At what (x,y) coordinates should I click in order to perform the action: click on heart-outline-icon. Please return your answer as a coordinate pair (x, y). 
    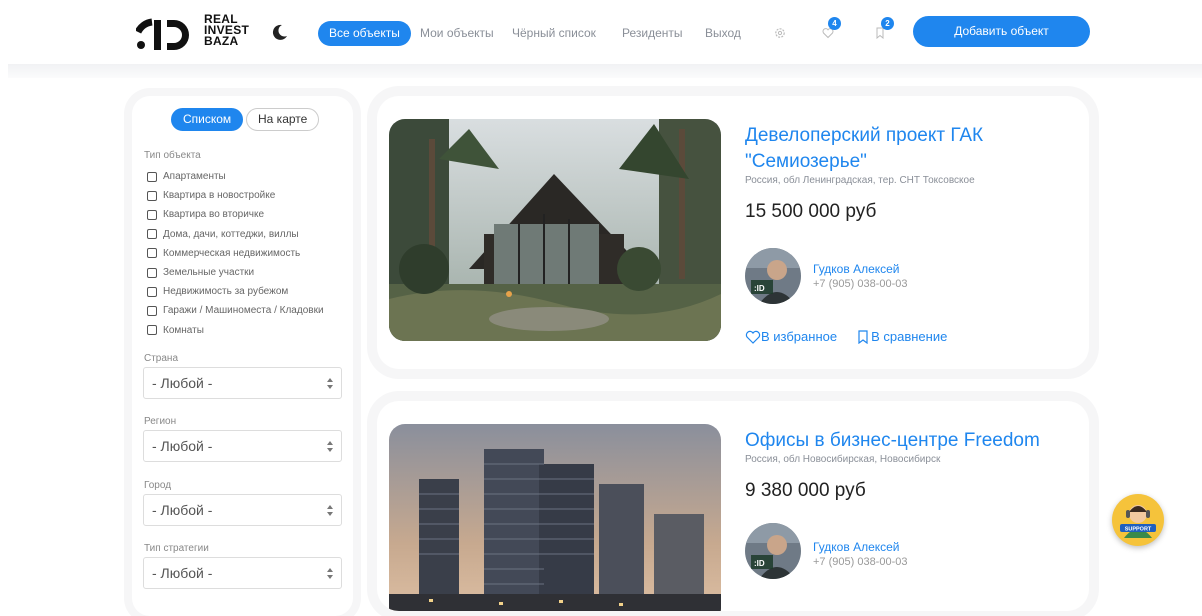
    Looking at the image, I should click on (753, 337).